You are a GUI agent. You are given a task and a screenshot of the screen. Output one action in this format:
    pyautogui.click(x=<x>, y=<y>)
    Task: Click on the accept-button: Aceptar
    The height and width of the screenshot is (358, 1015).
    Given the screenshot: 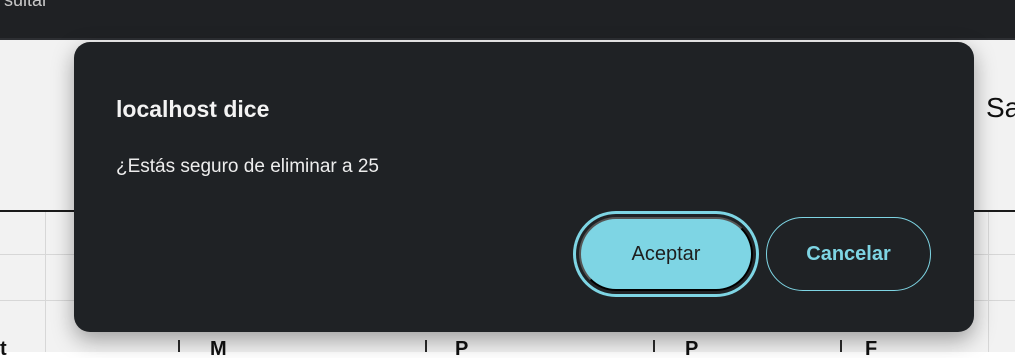 What is the action you would take?
    pyautogui.click(x=666, y=254)
    